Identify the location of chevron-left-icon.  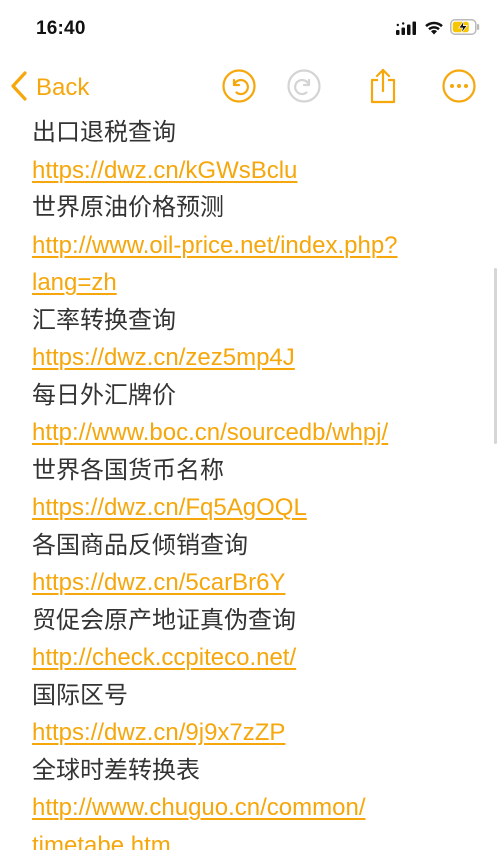
(19, 88).